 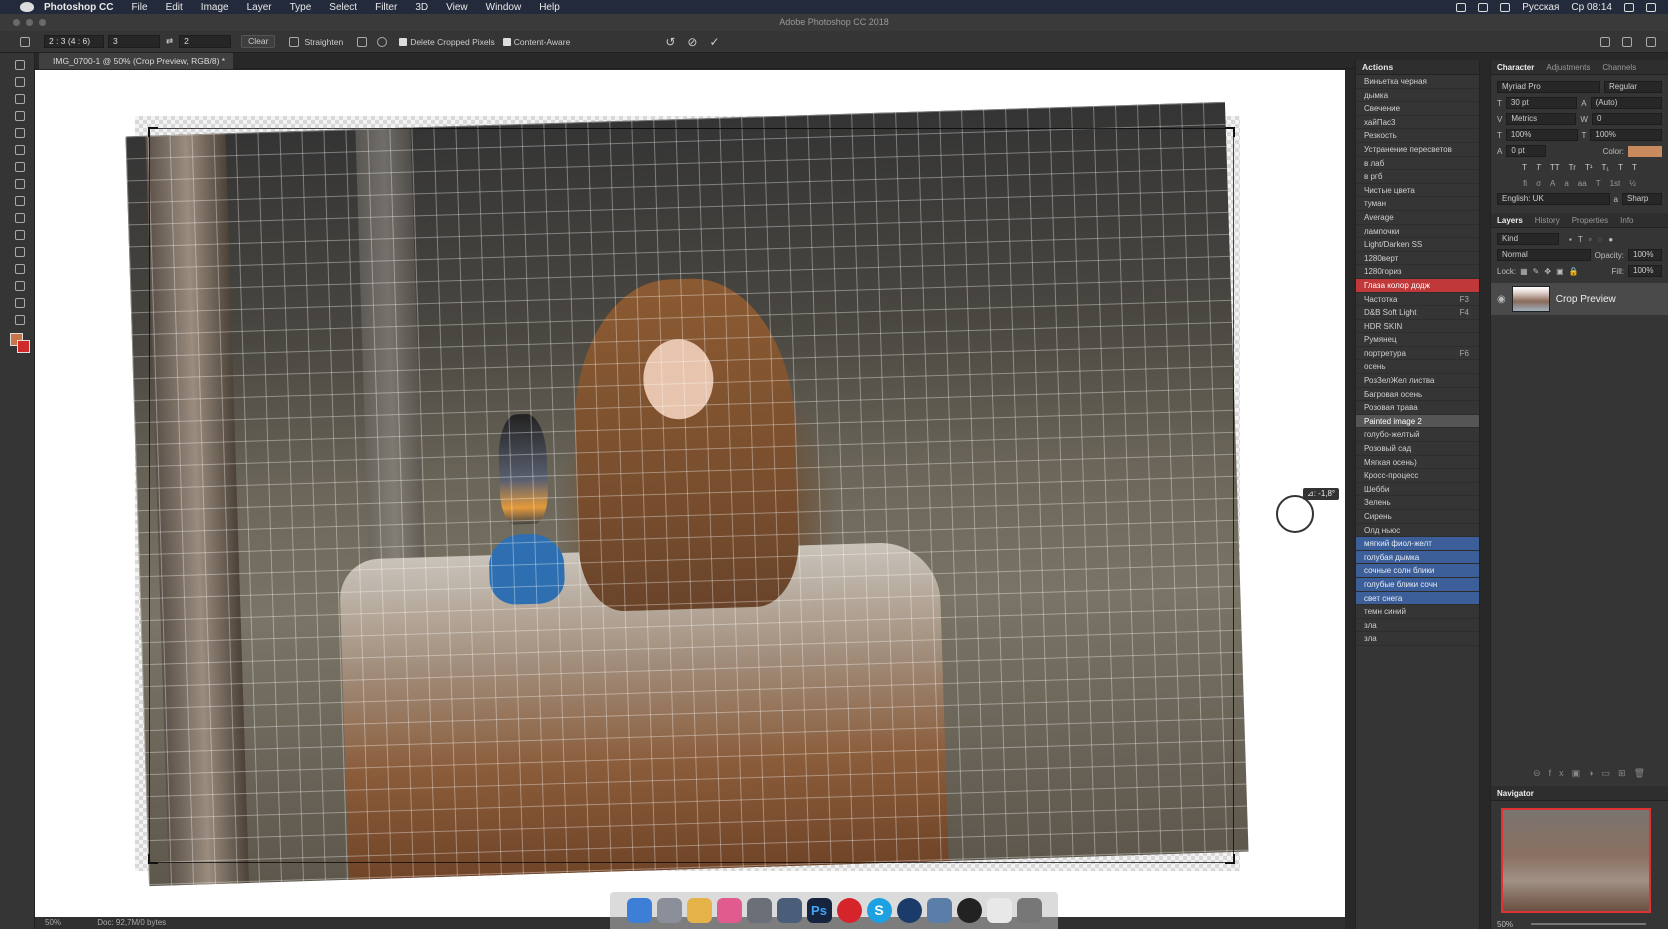 What do you see at coordinates (1417, 67) in the screenshot?
I see `actions-panel-title: Actions` at bounding box center [1417, 67].